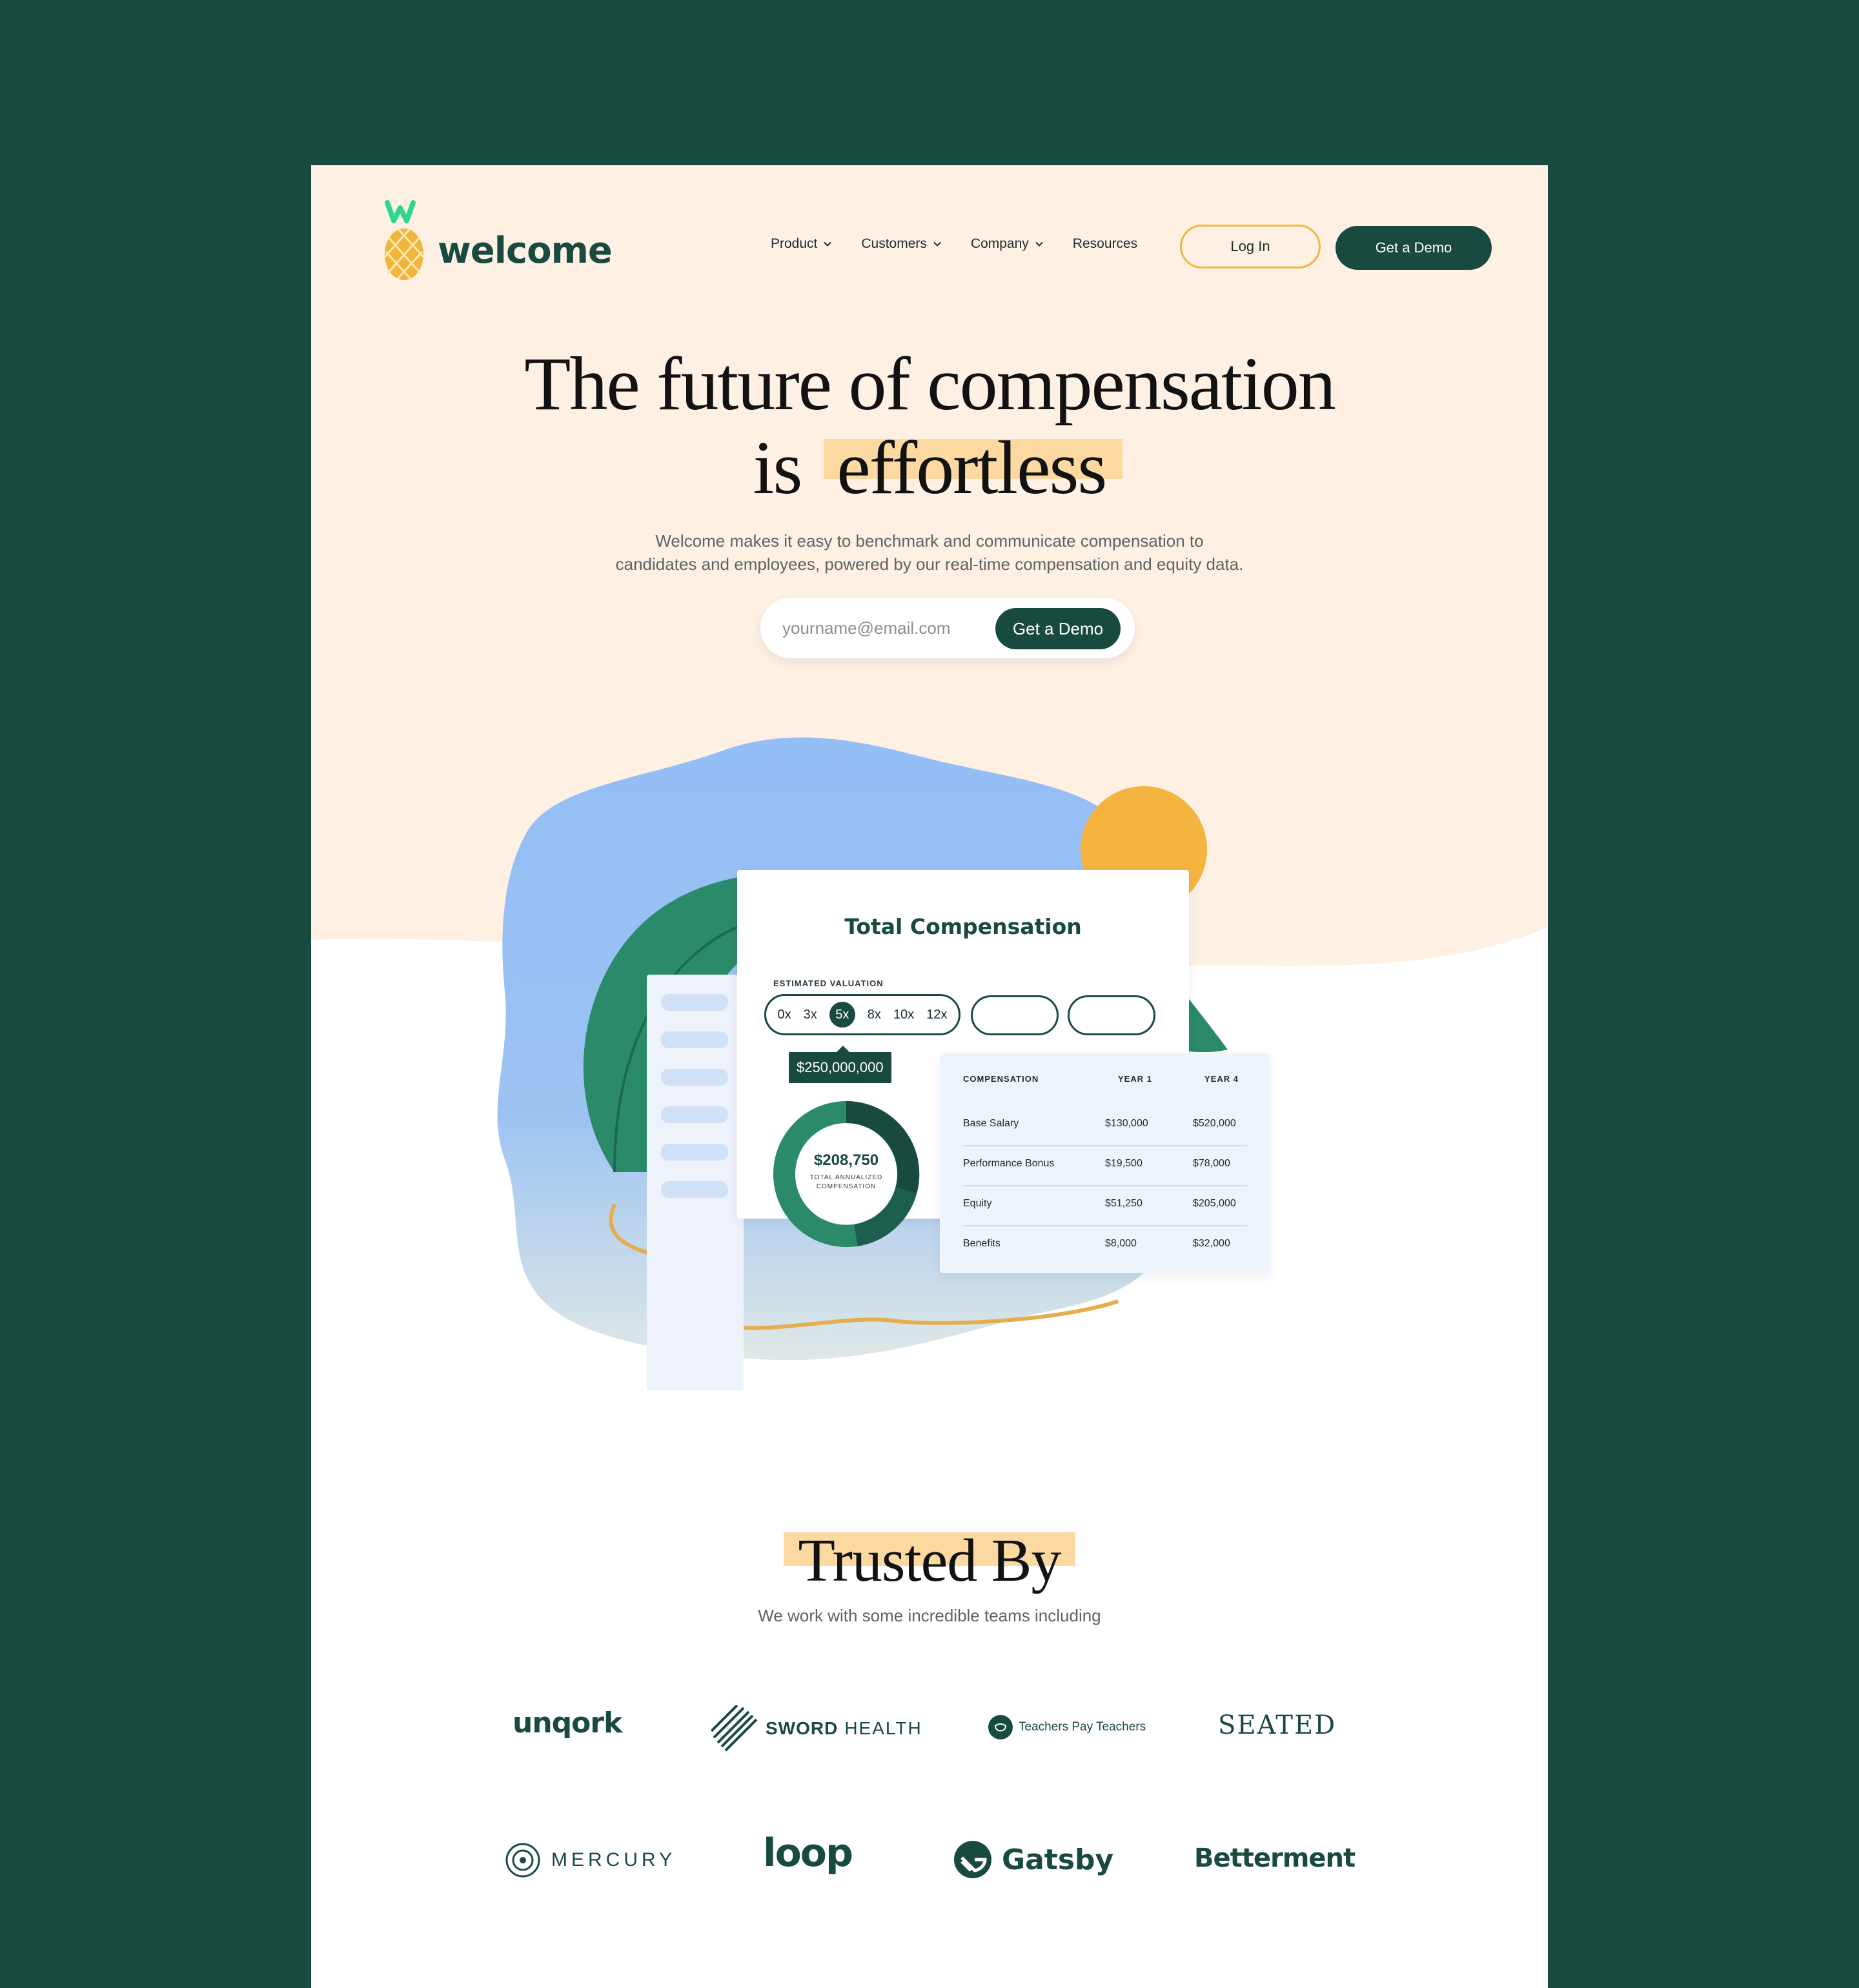 The image size is (1859, 1988). Describe the element at coordinates (846, 1182) in the screenshot. I see `total-compensation-caption: TOTAL ANNUALIZED COMPENSATION` at that location.